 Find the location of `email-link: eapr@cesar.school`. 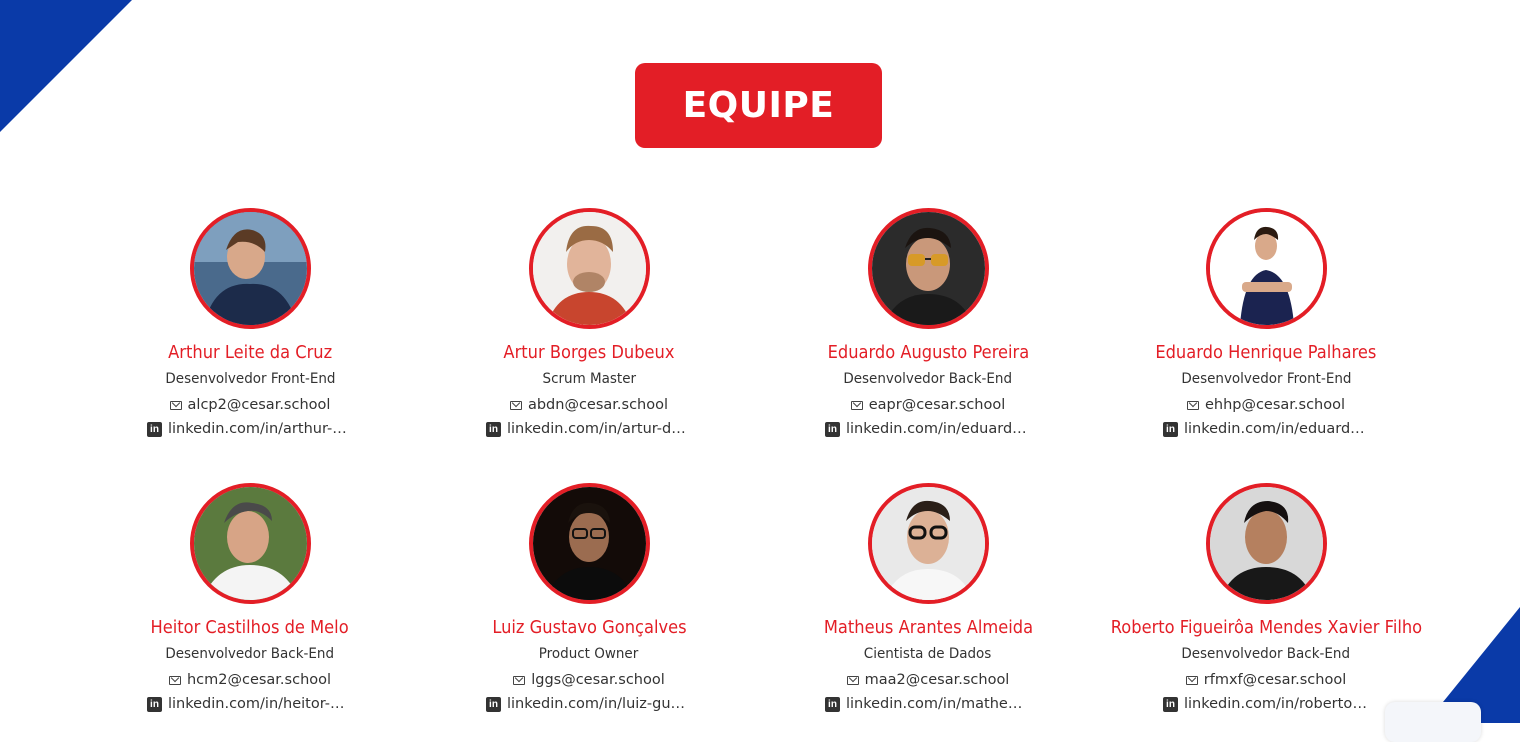

email-link: eapr@cesar.school is located at coordinates (928, 405).